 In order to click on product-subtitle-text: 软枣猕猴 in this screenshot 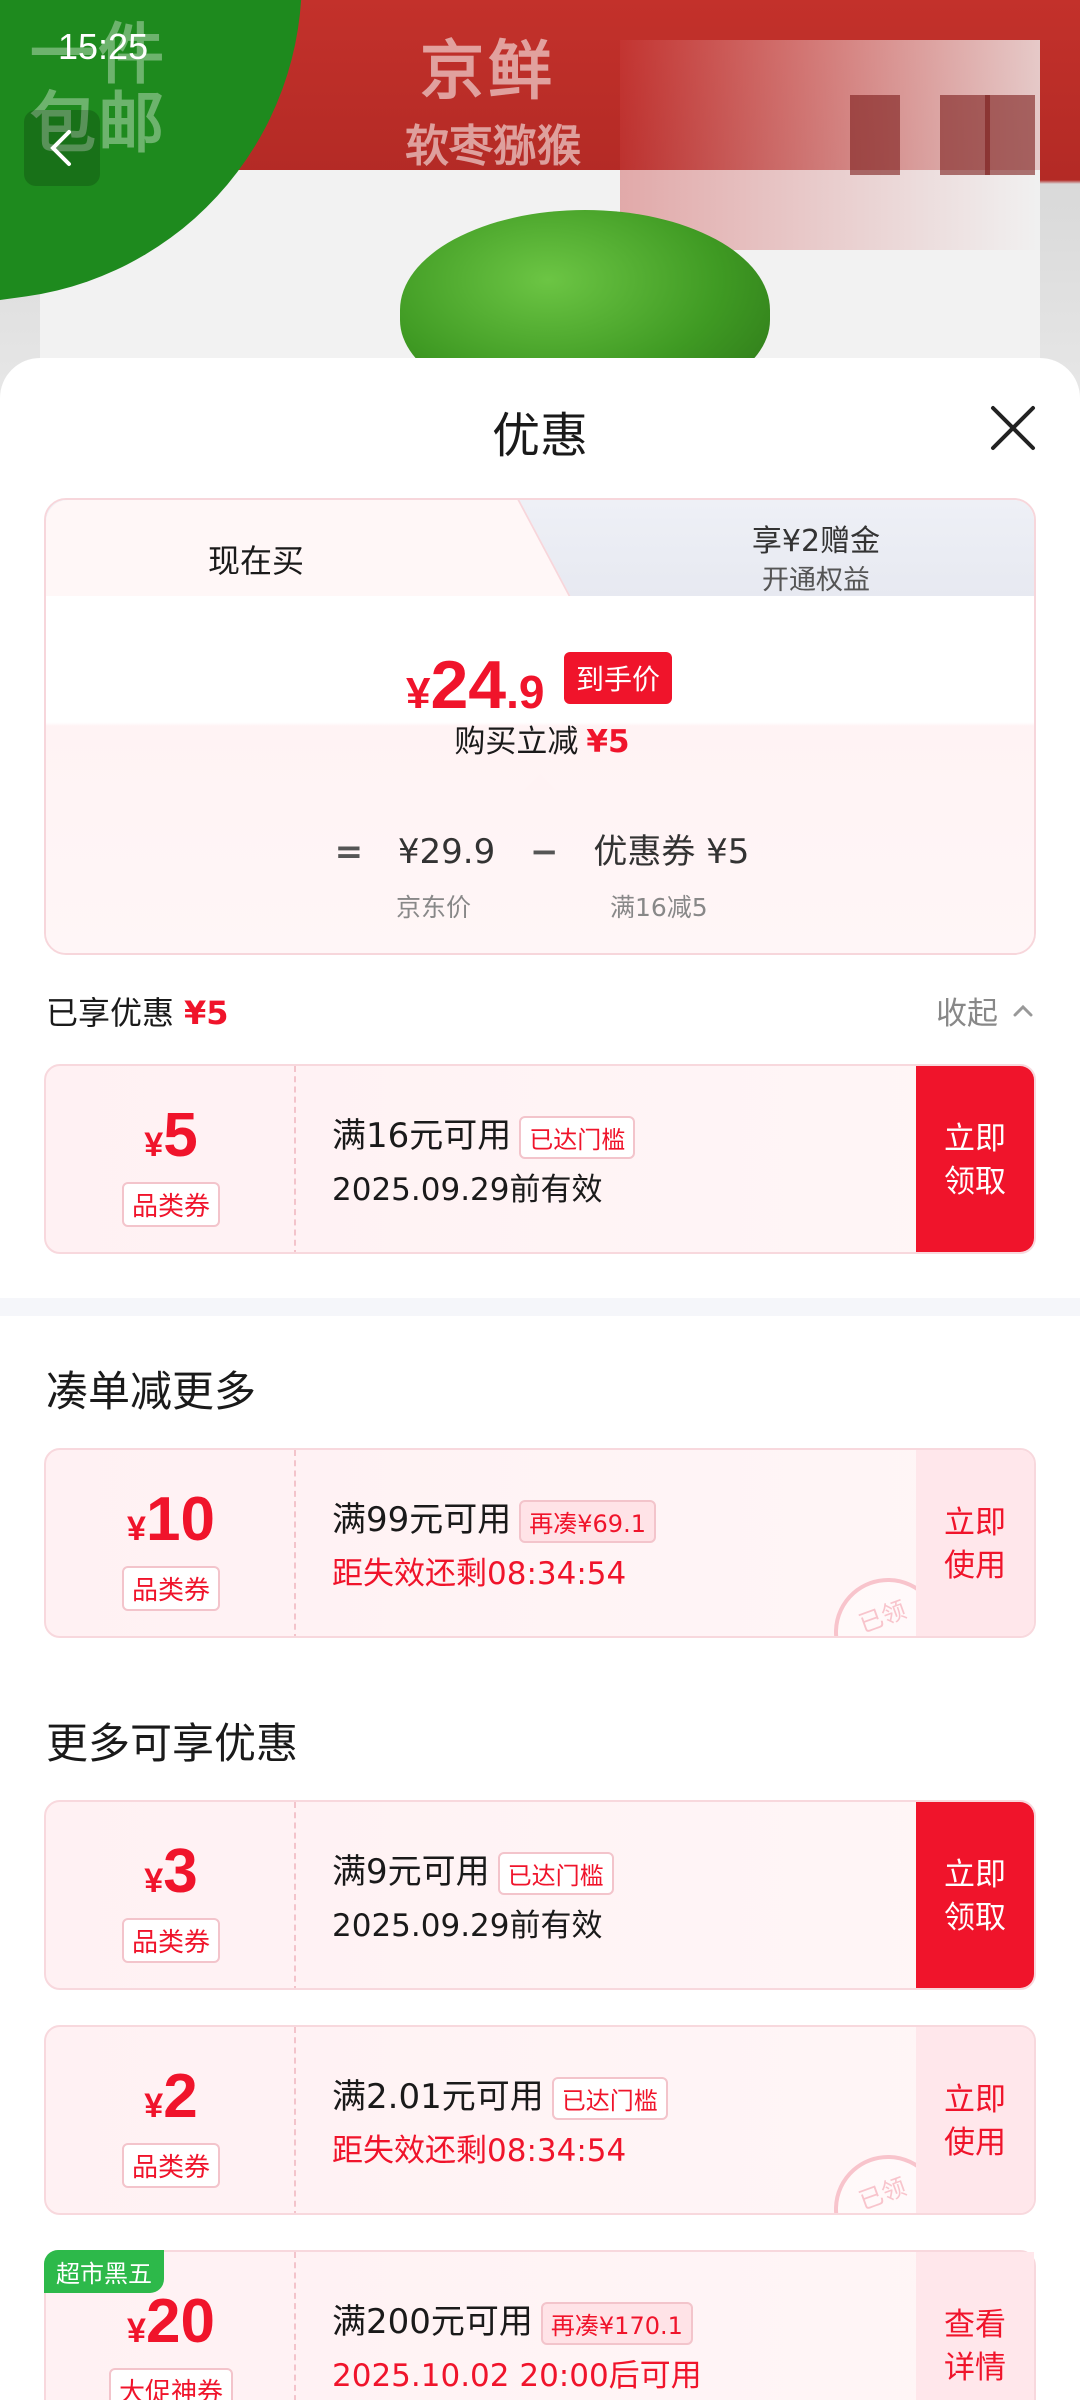, I will do `click(493, 146)`.